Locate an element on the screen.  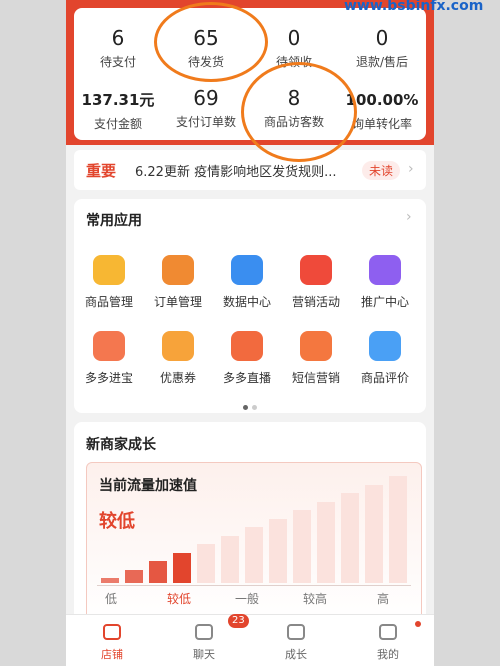
app-order-manage: 订单管理 is located at coordinates (178, 282).